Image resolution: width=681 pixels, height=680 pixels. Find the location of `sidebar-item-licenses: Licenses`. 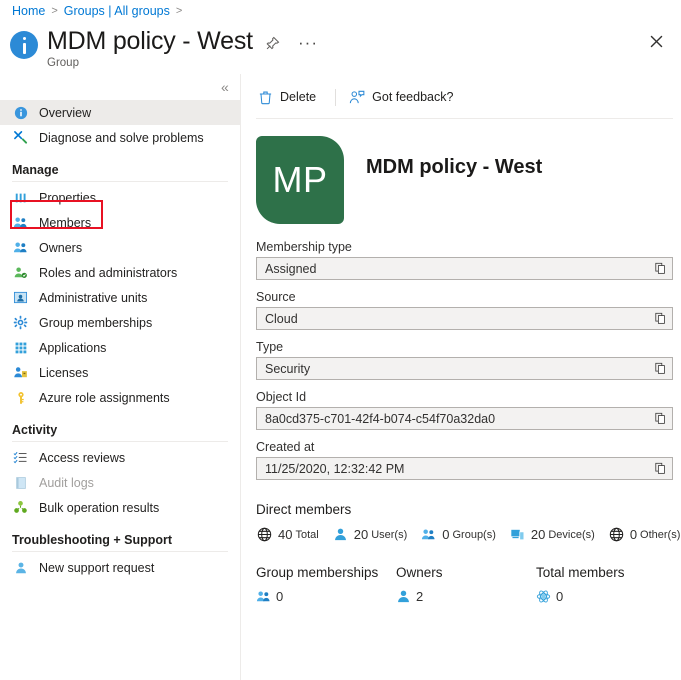

sidebar-item-licenses: Licenses is located at coordinates (120, 372).